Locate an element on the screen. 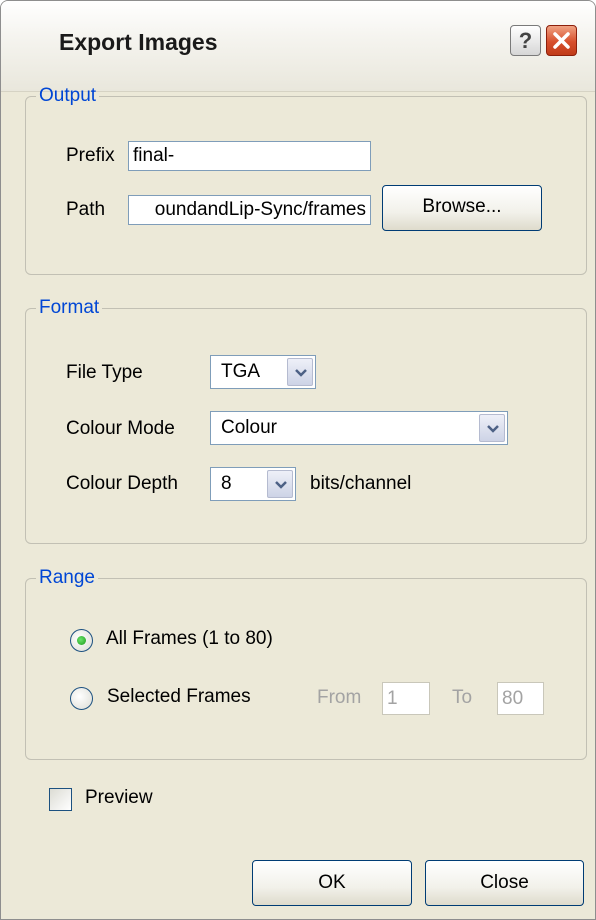 The height and width of the screenshot is (920, 596). preview-checkbox is located at coordinates (60, 799).